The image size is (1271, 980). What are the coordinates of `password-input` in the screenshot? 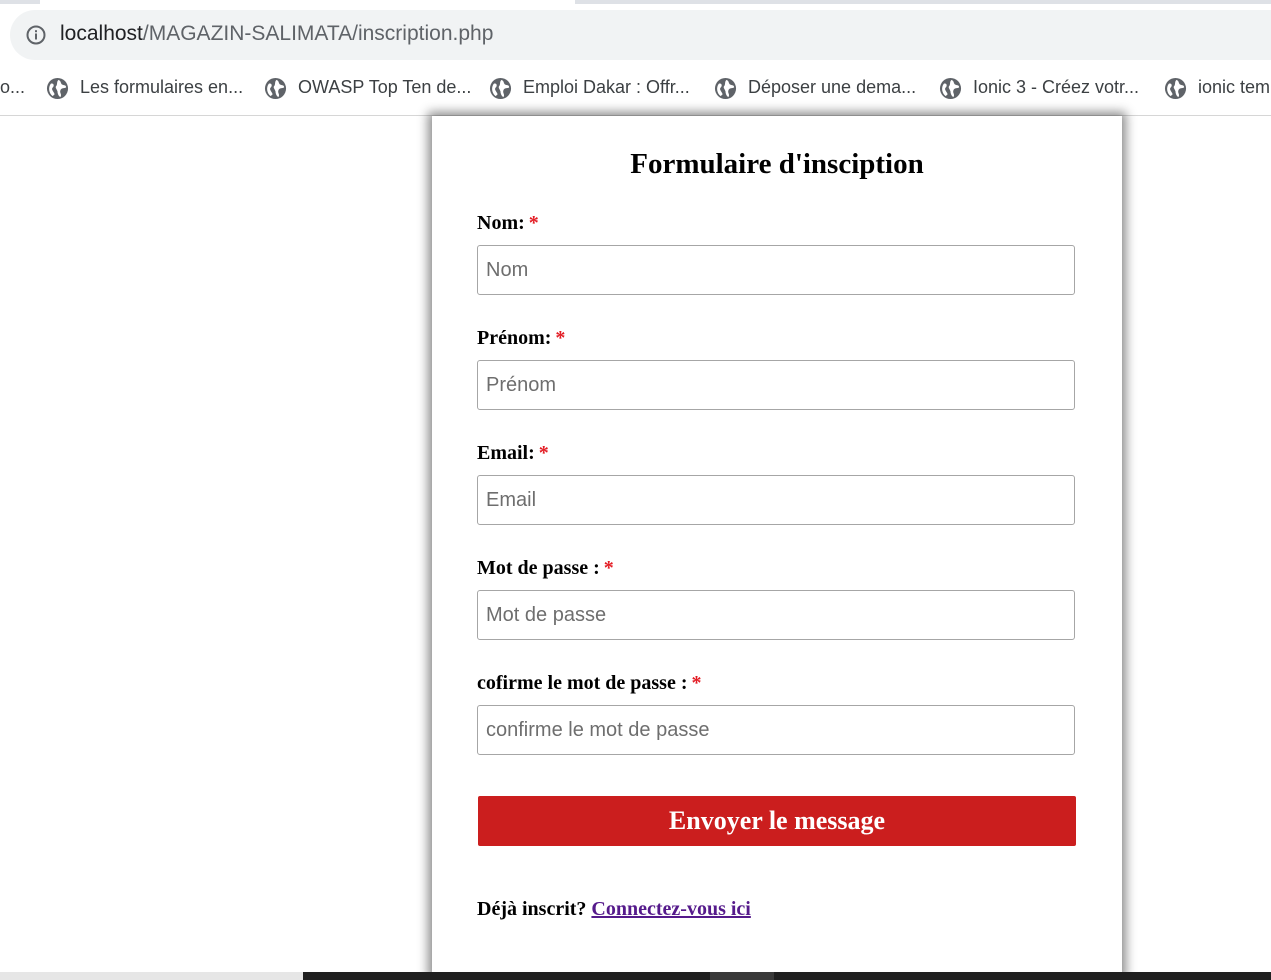 It's located at (776, 615).